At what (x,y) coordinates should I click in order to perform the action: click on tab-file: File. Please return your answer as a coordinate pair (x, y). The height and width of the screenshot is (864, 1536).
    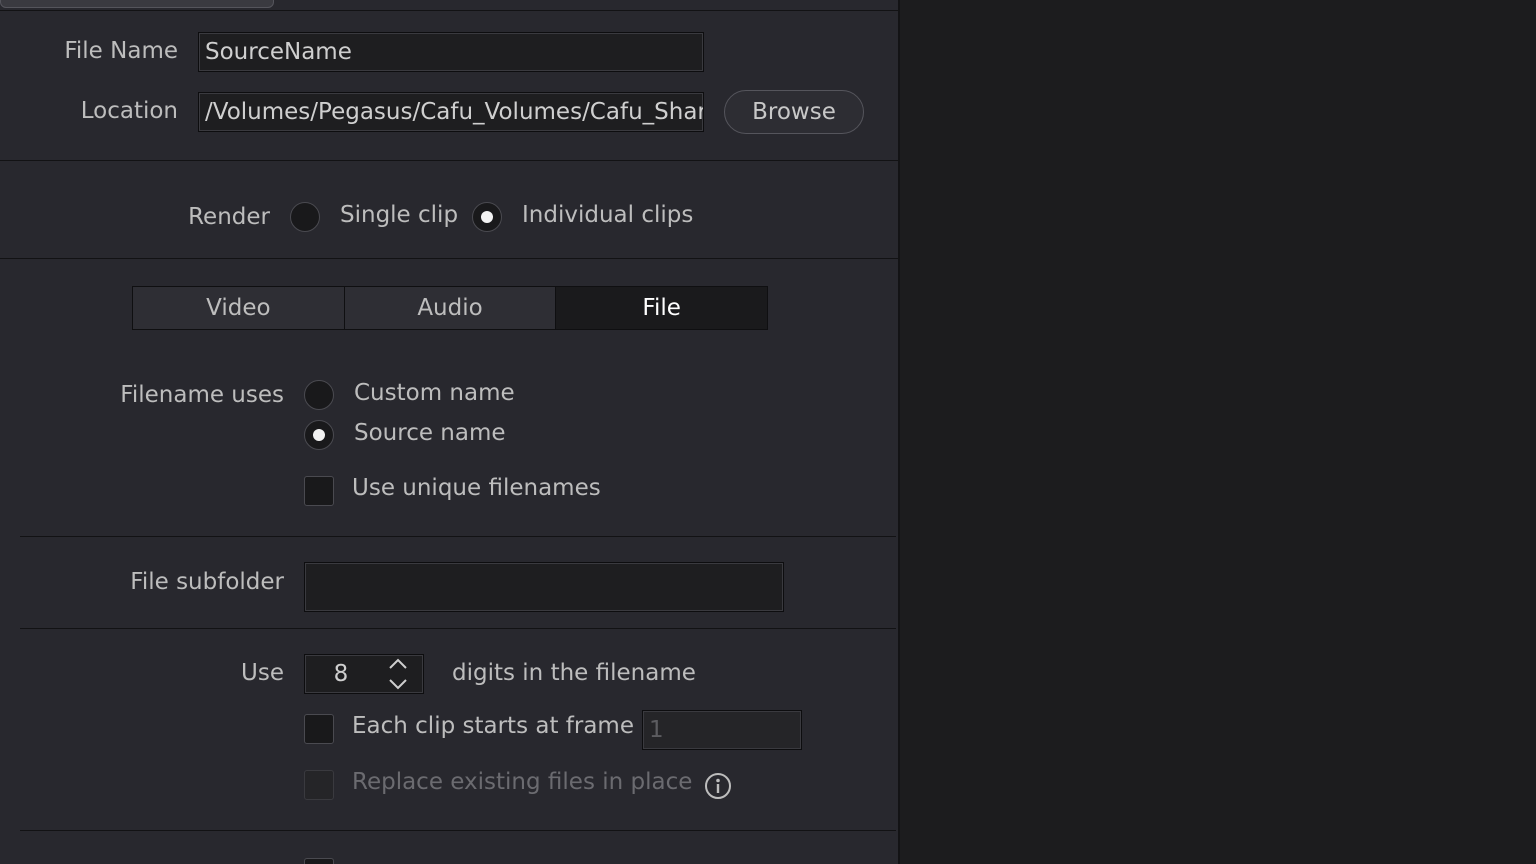
    Looking at the image, I should click on (662, 308).